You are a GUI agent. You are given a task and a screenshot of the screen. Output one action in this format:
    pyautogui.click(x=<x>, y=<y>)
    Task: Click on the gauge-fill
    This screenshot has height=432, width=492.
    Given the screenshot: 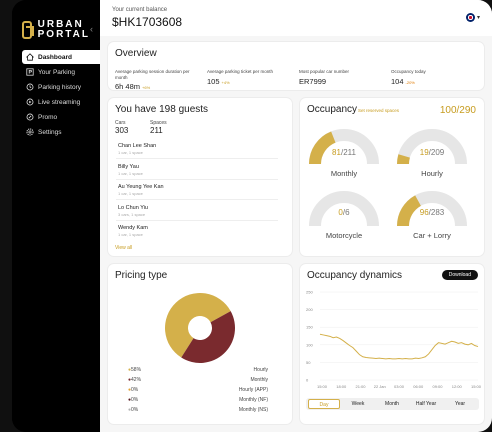 What is the action you would take?
    pyautogui.click(x=403, y=159)
    